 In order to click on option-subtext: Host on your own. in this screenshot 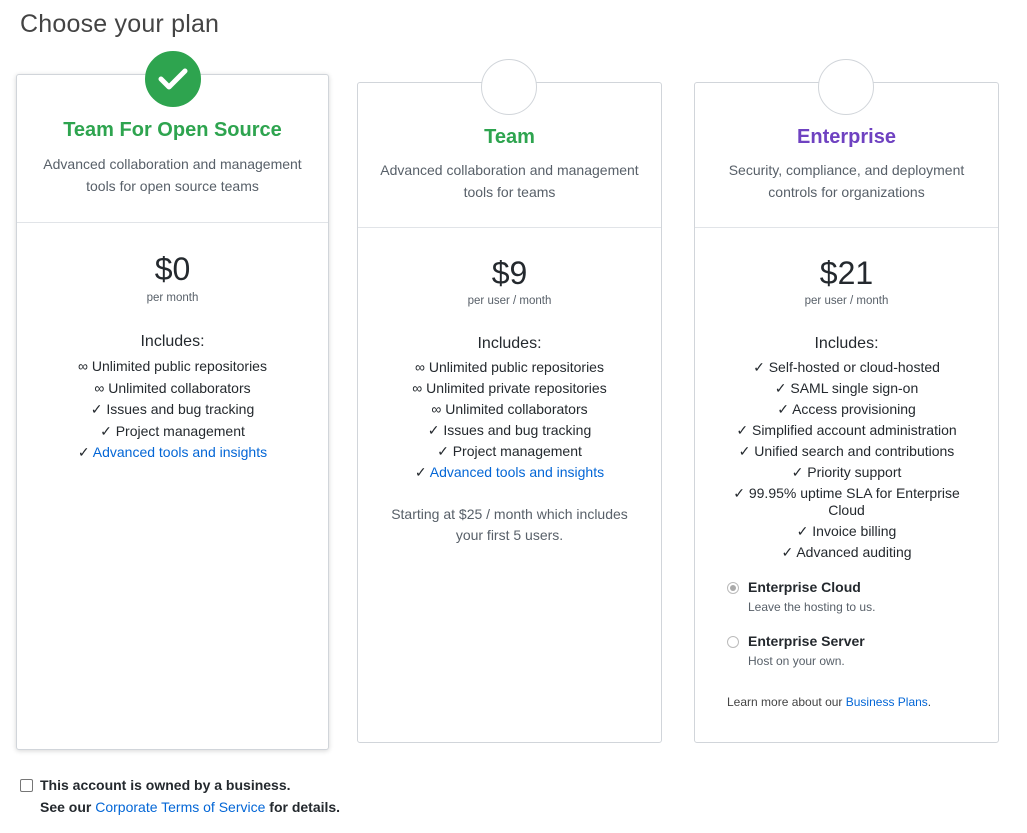, I will do `click(796, 661)`.